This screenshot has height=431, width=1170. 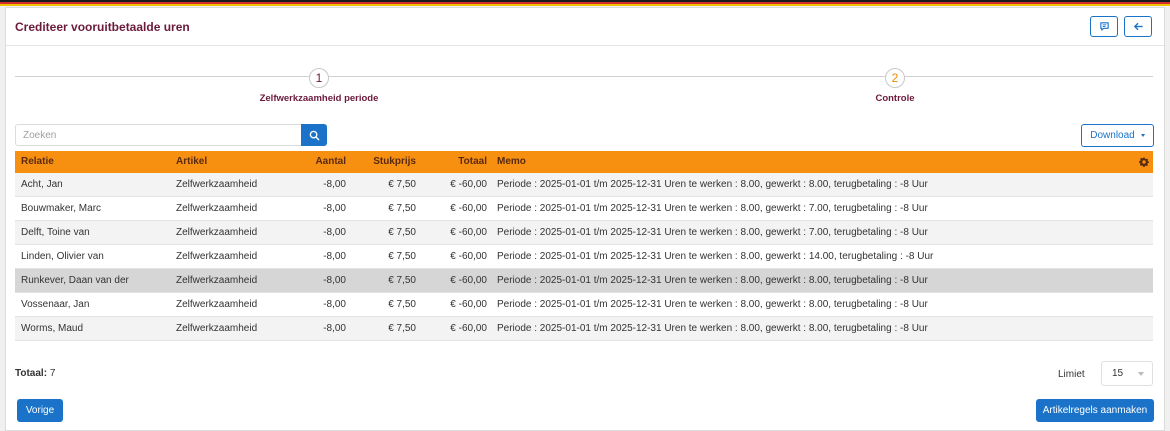 I want to click on previous-button: Vorige, so click(x=40, y=410).